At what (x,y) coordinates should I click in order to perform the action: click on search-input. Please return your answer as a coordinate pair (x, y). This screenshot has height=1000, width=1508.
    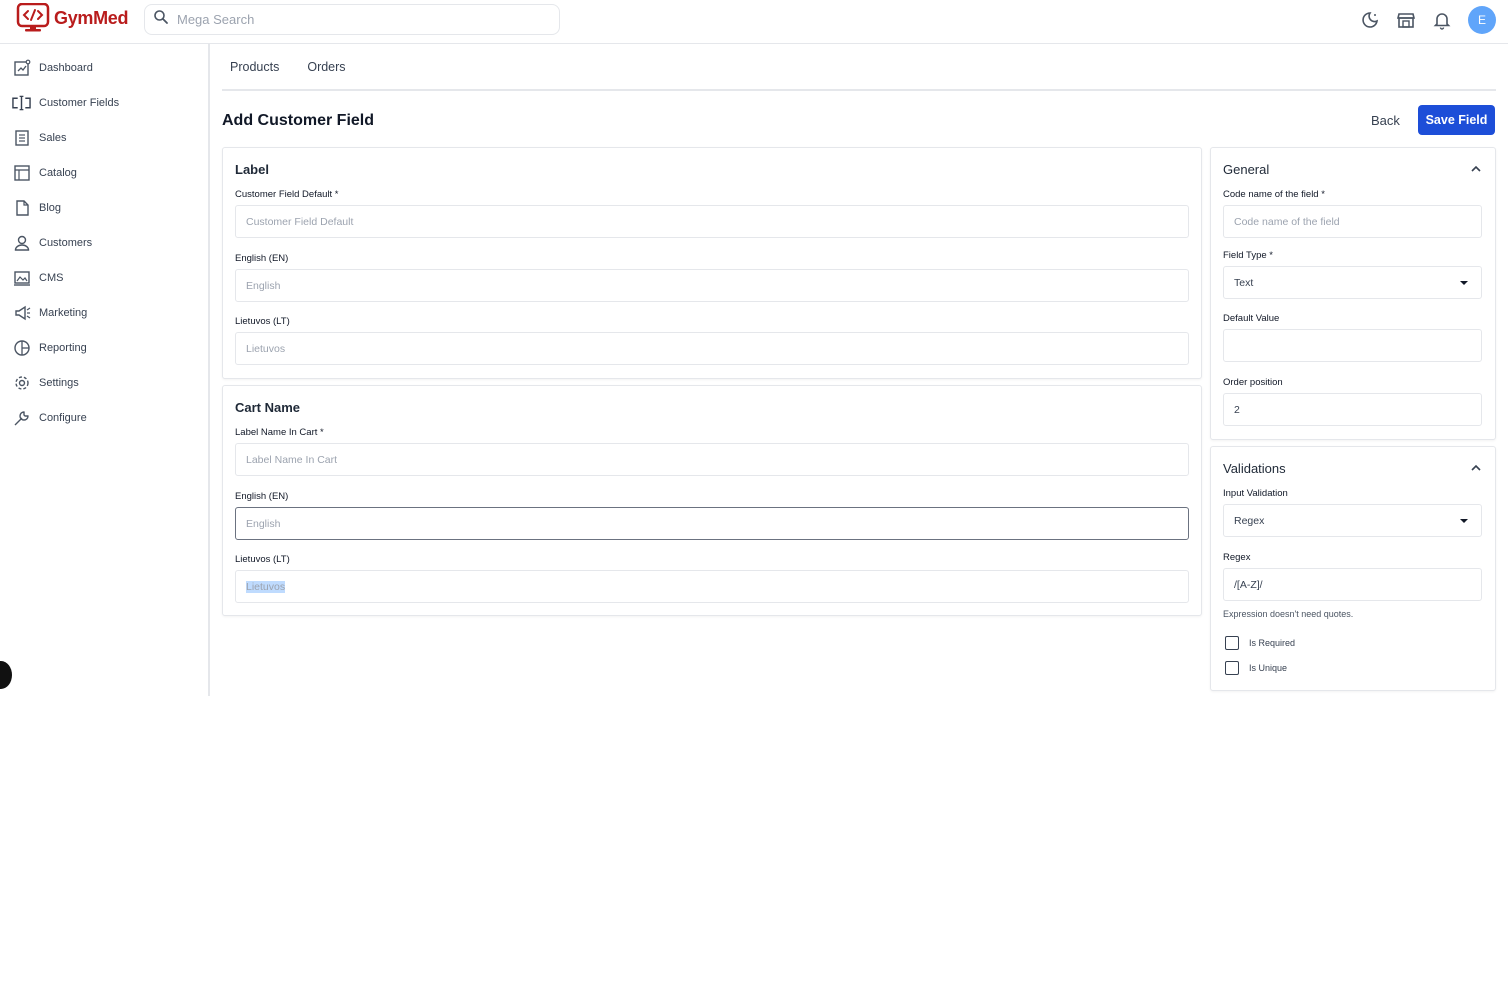
    Looking at the image, I should click on (357, 19).